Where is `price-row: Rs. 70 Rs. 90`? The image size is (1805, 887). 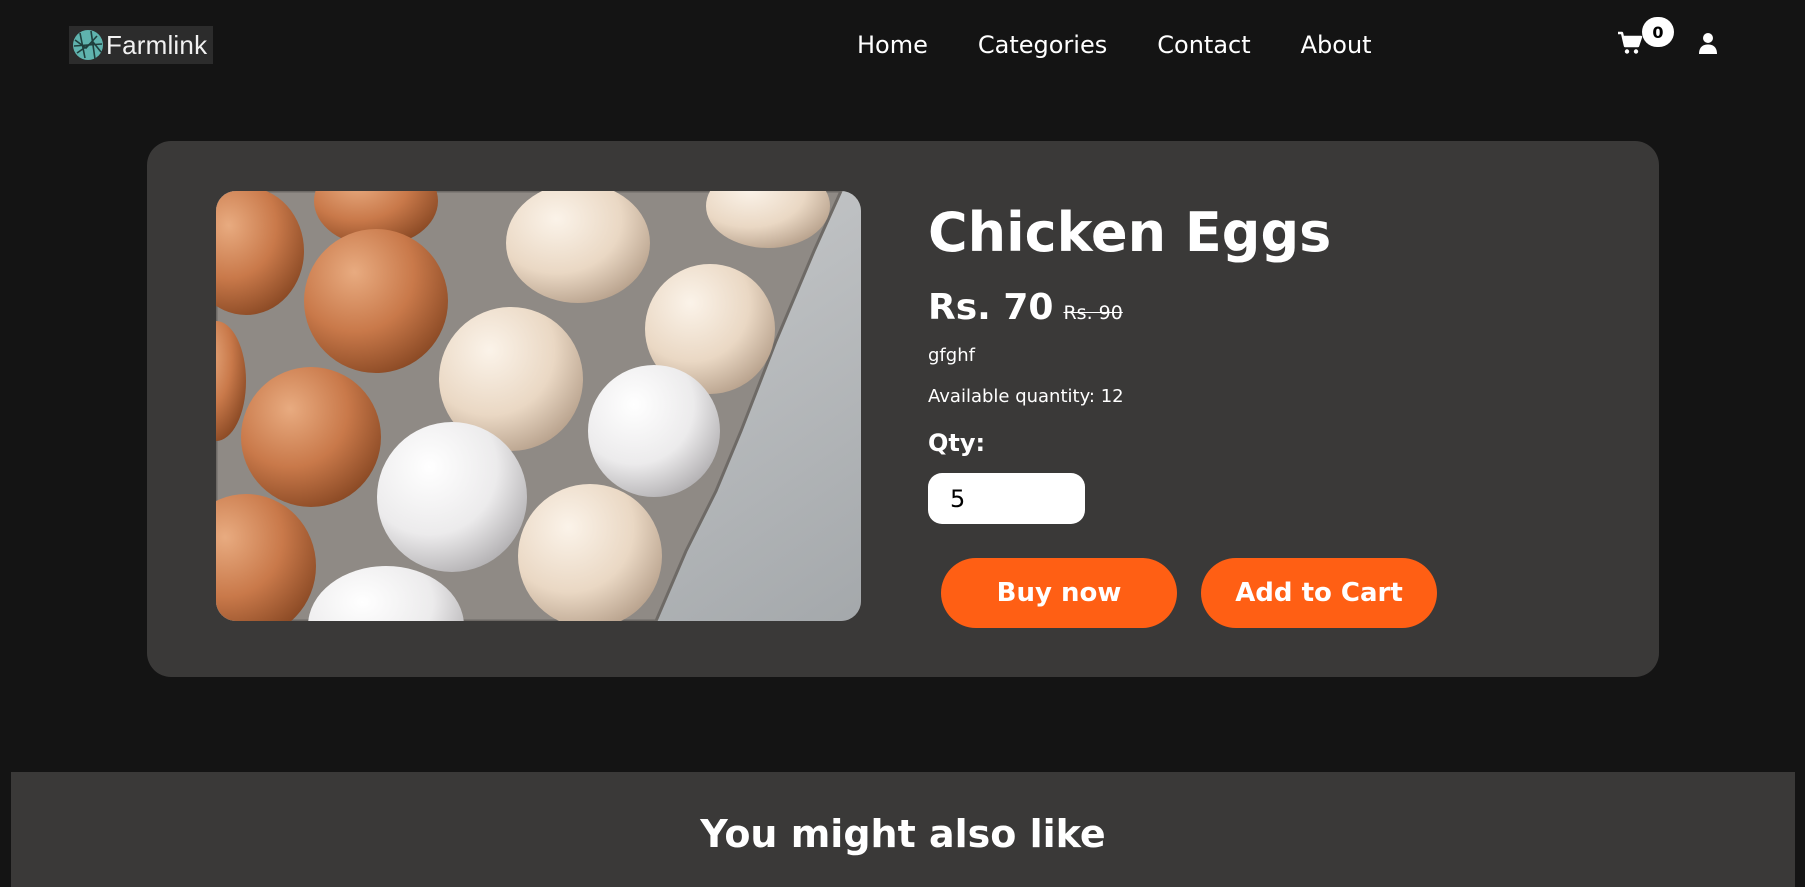 price-row: Rs. 70 Rs. 90 is located at coordinates (1025, 307).